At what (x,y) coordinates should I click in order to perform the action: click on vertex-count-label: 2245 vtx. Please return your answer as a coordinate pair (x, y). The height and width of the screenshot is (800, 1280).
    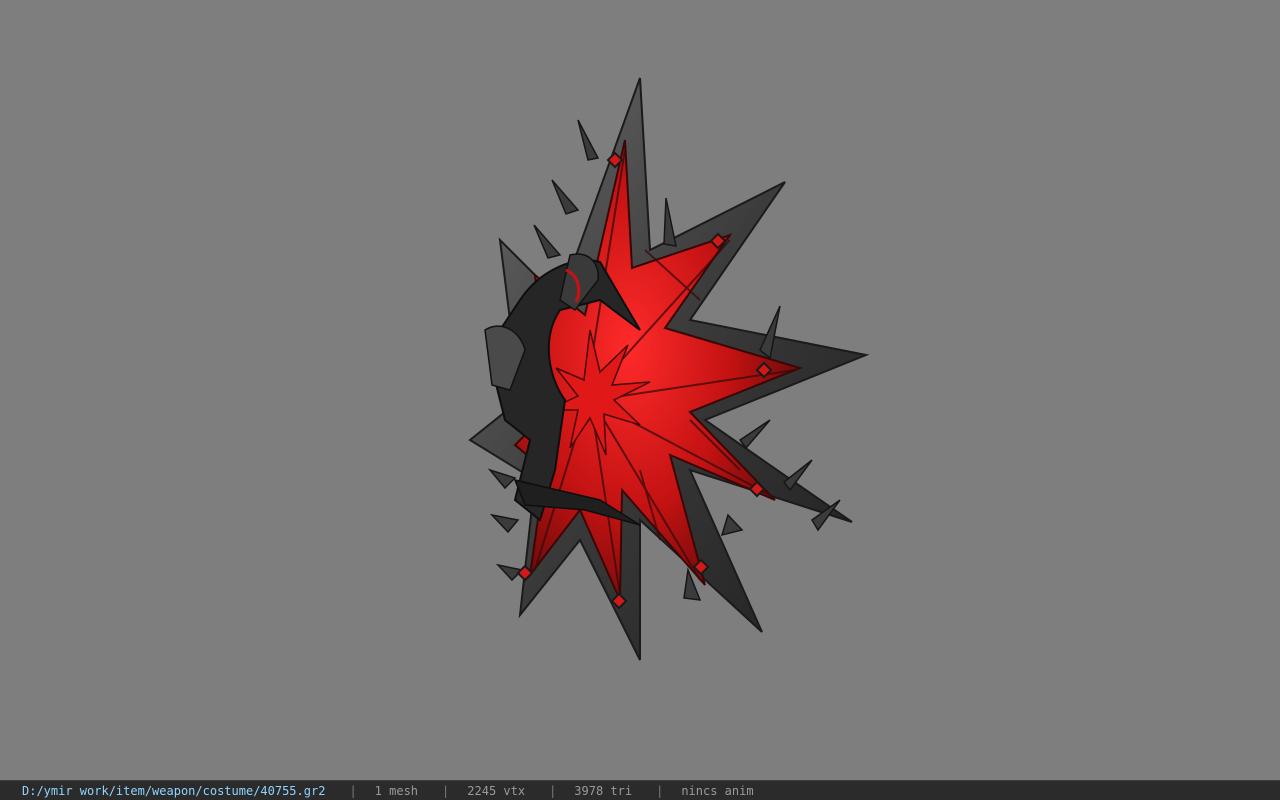
    Looking at the image, I should click on (496, 790).